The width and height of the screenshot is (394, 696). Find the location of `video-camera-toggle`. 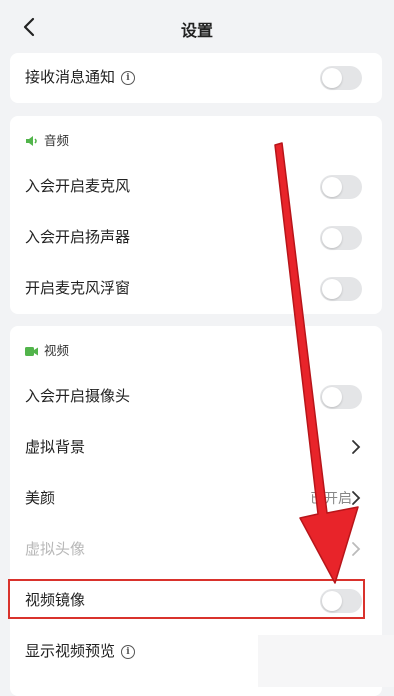

video-camera-toggle is located at coordinates (341, 397).